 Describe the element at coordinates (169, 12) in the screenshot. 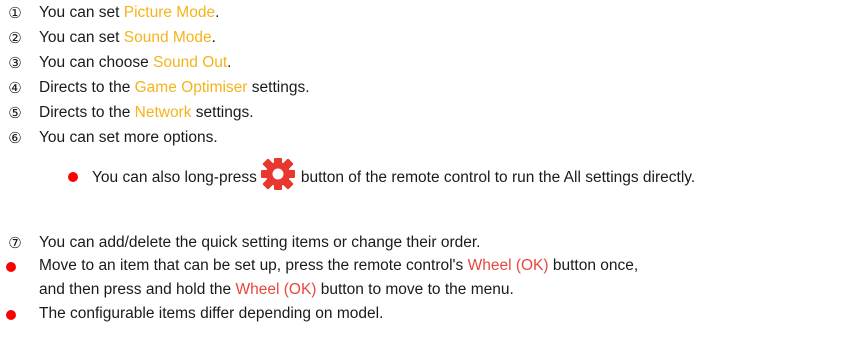

I see `highlight-term: Picture Mode` at that location.